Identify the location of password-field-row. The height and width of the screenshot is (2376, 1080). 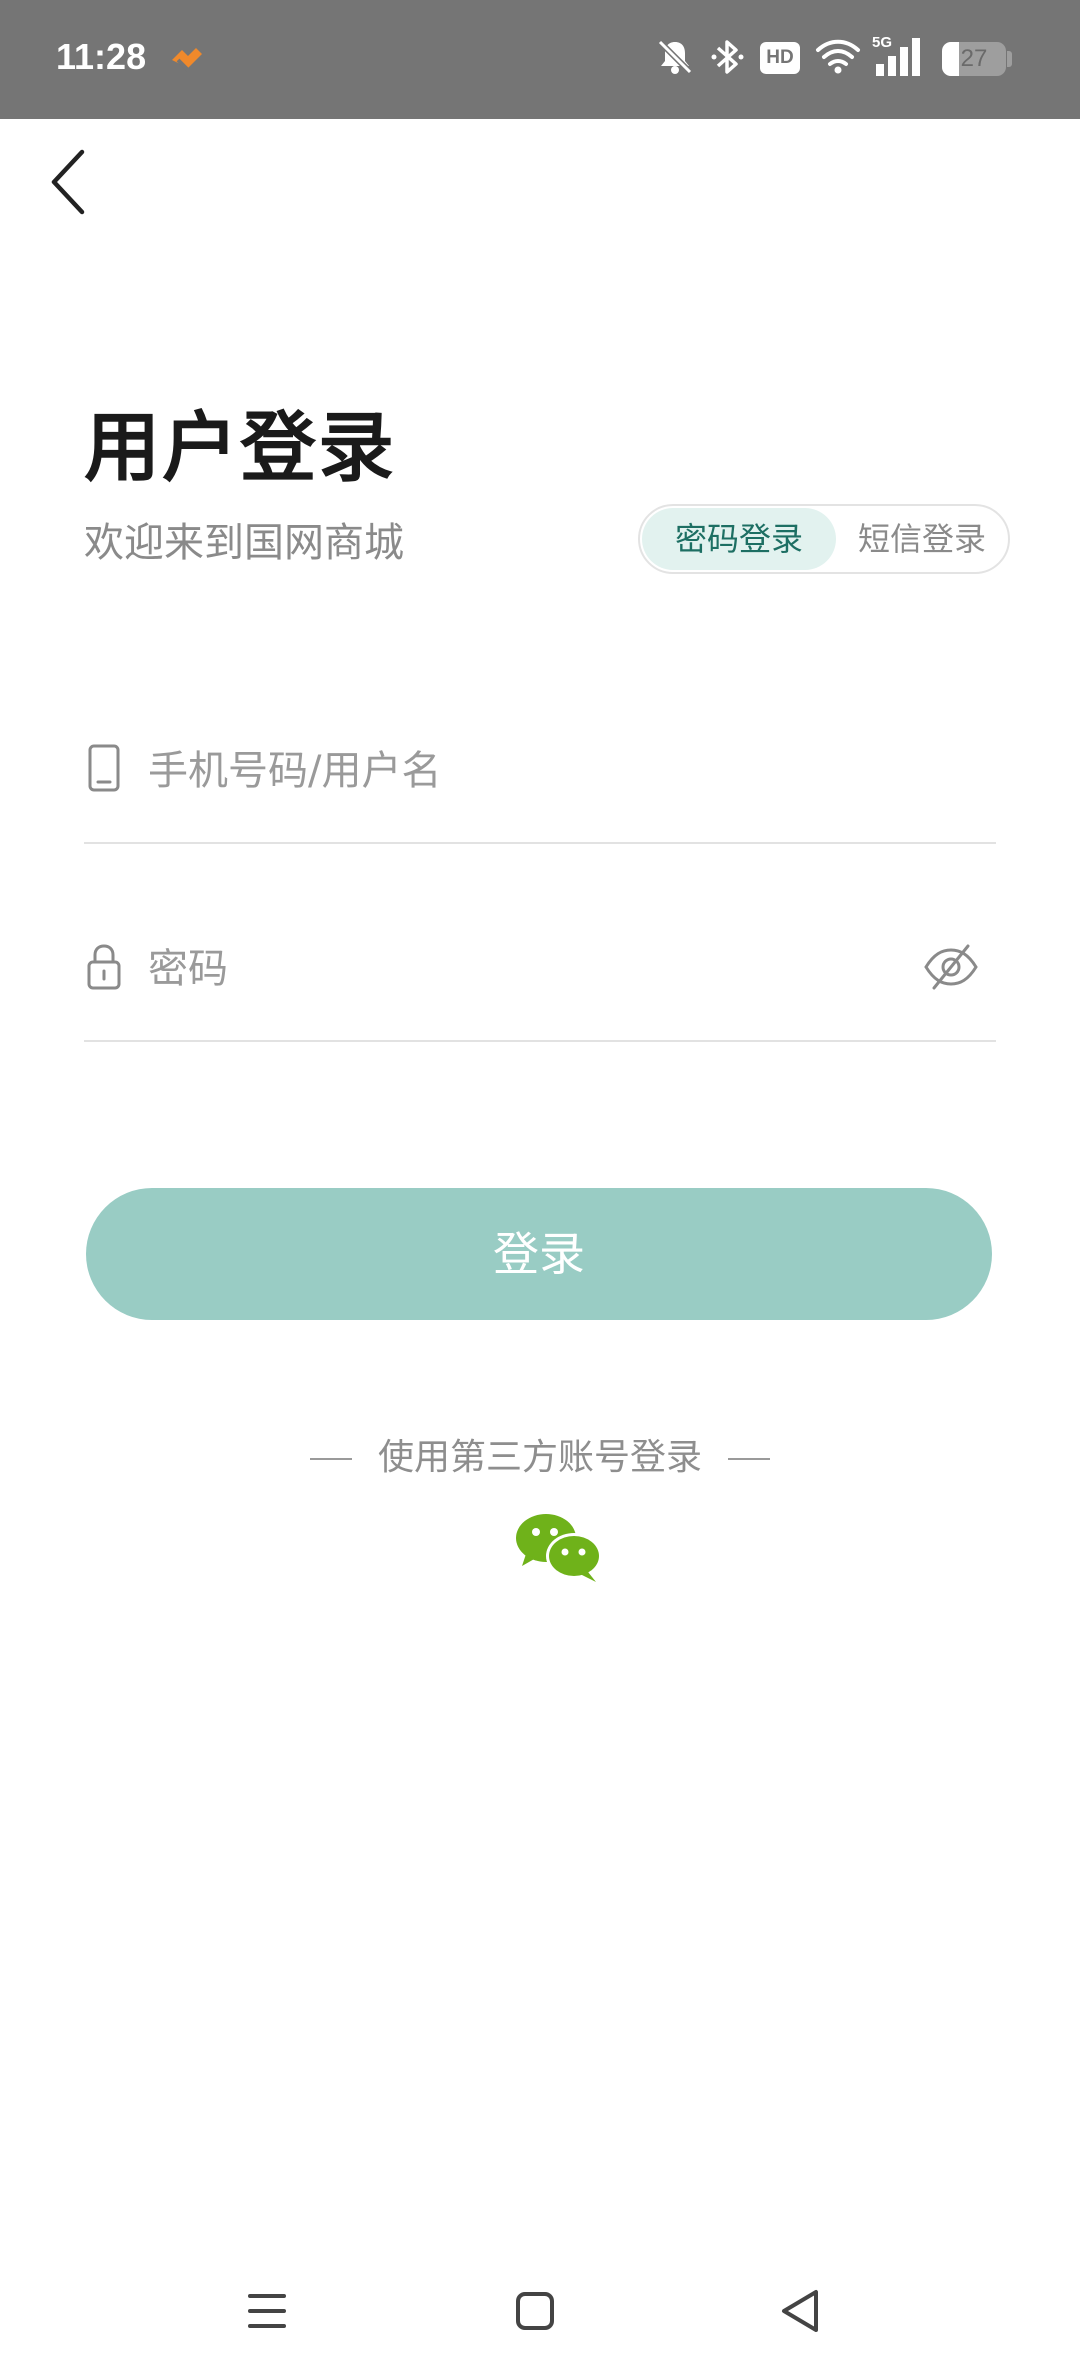
(540, 977).